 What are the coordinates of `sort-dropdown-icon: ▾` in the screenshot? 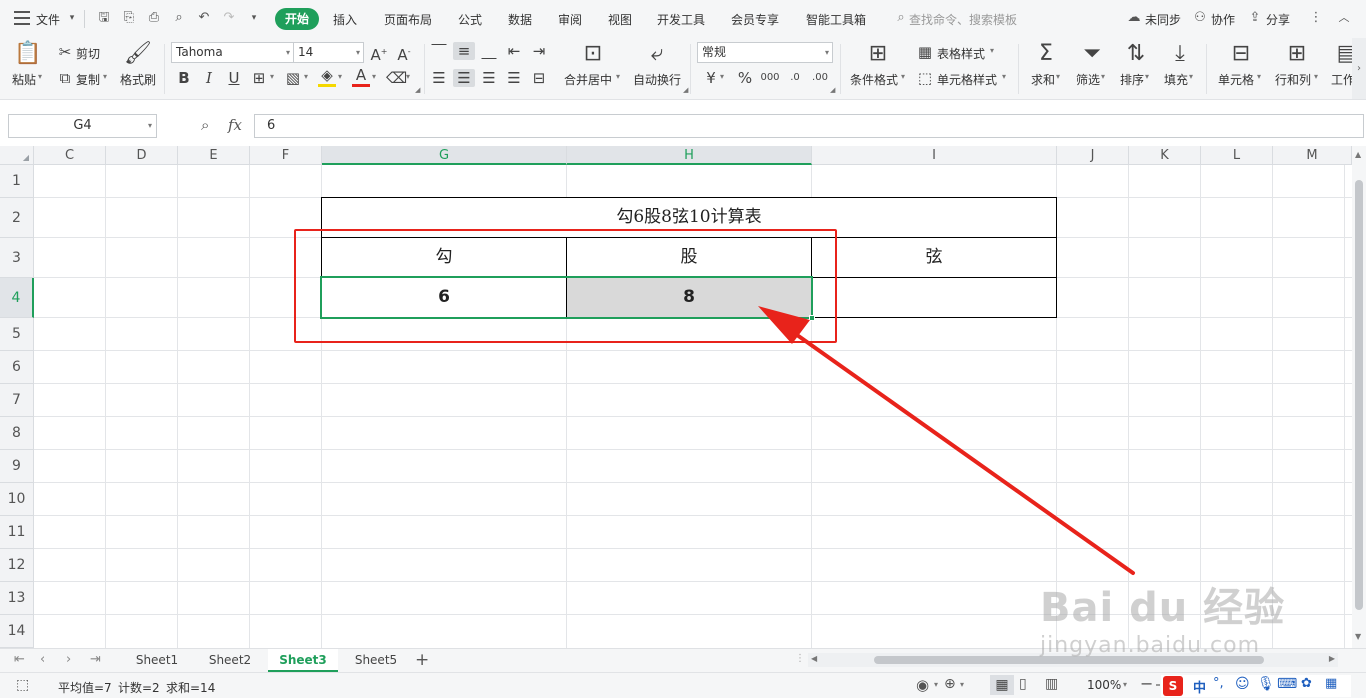 It's located at (1147, 76).